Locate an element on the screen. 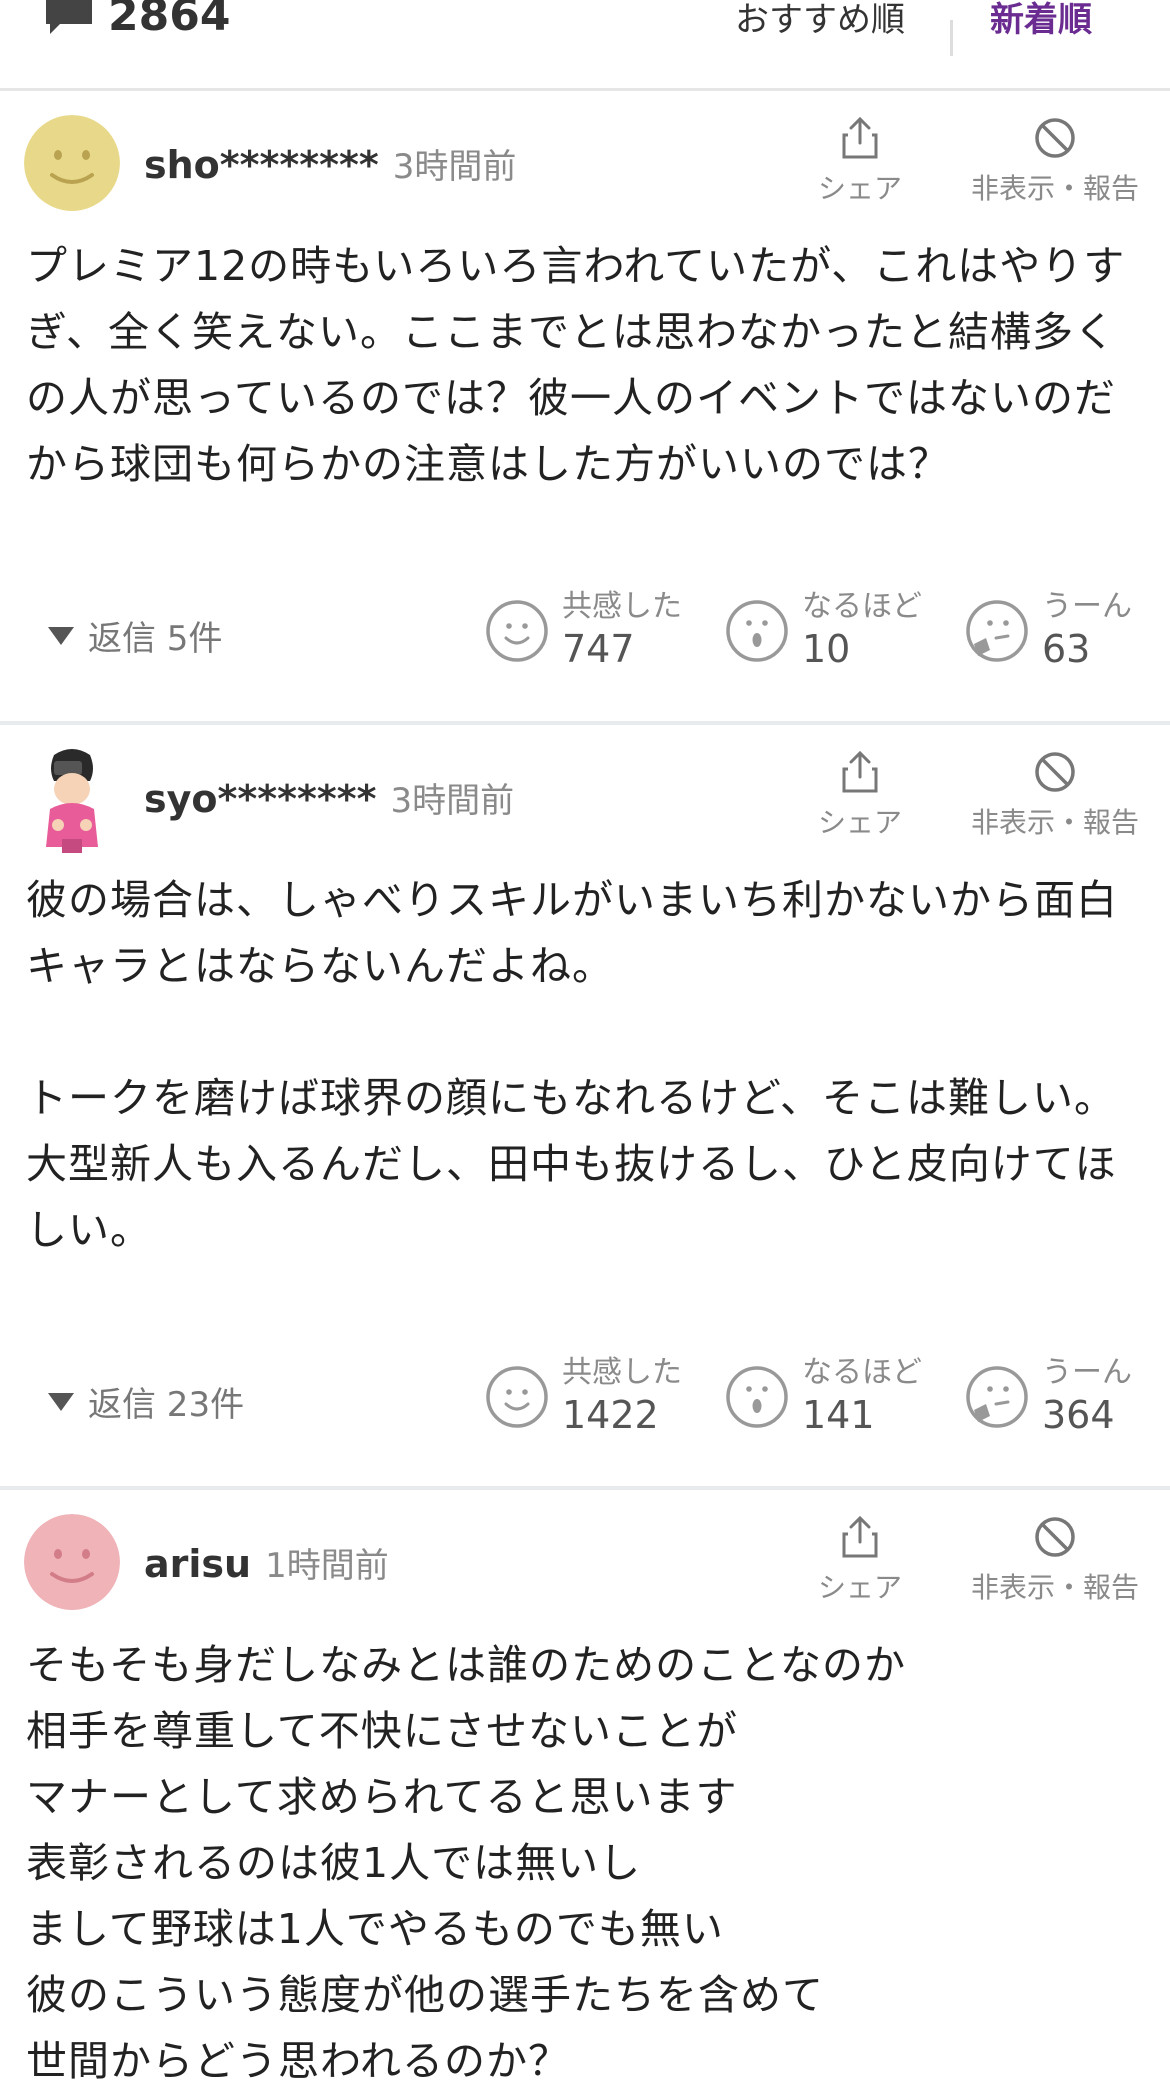 Image resolution: width=1170 pixels, height=2094 pixels. agree-count: 747 is located at coordinates (598, 649).